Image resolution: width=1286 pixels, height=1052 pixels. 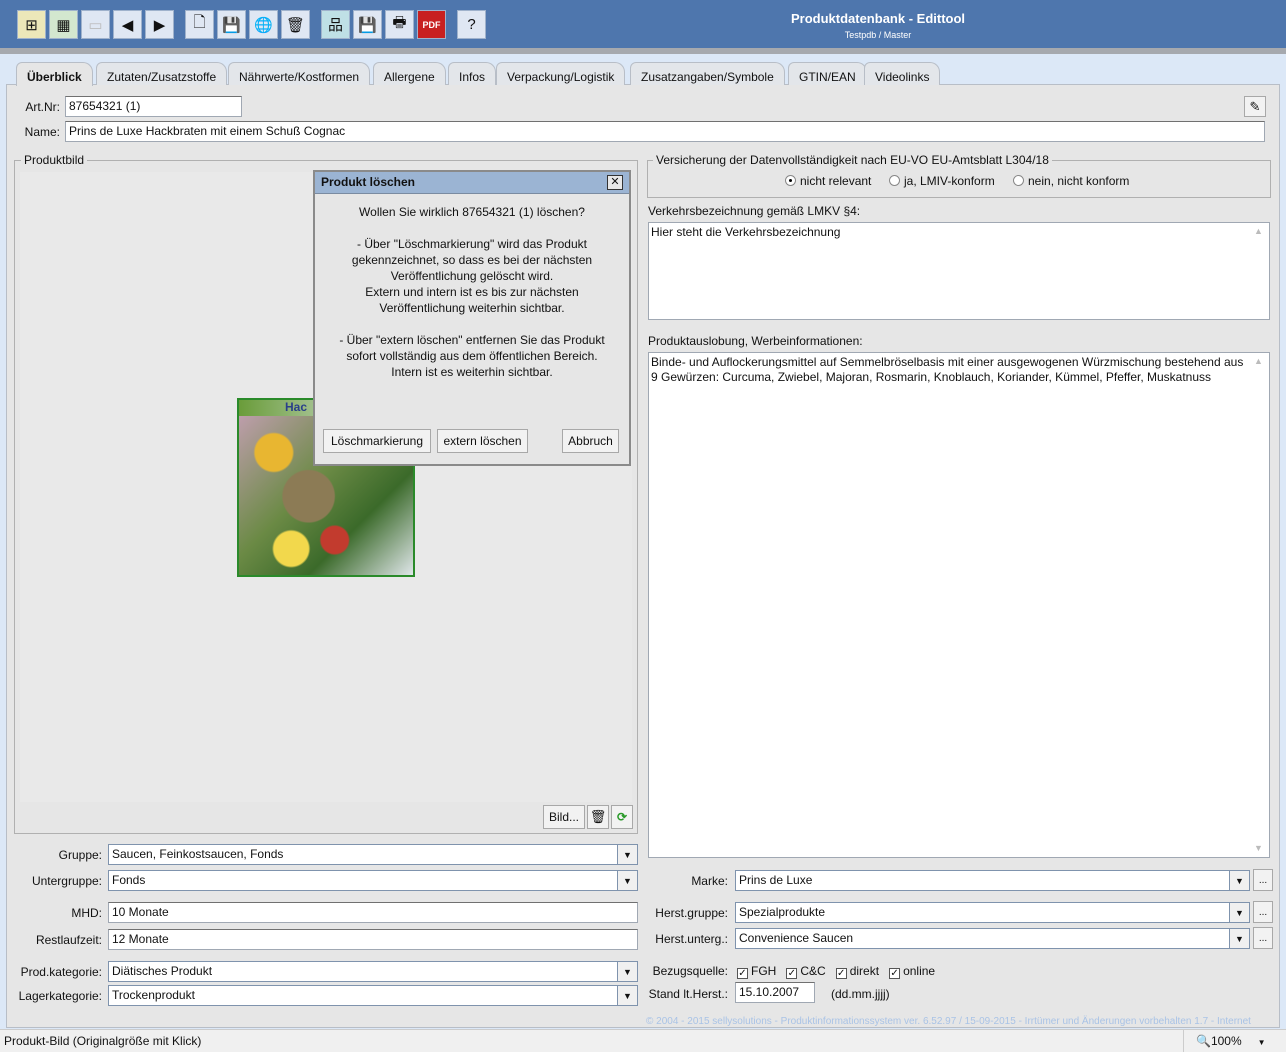 I want to click on loeschmarkierung-button: Löschmarkierung, so click(x=377, y=441).